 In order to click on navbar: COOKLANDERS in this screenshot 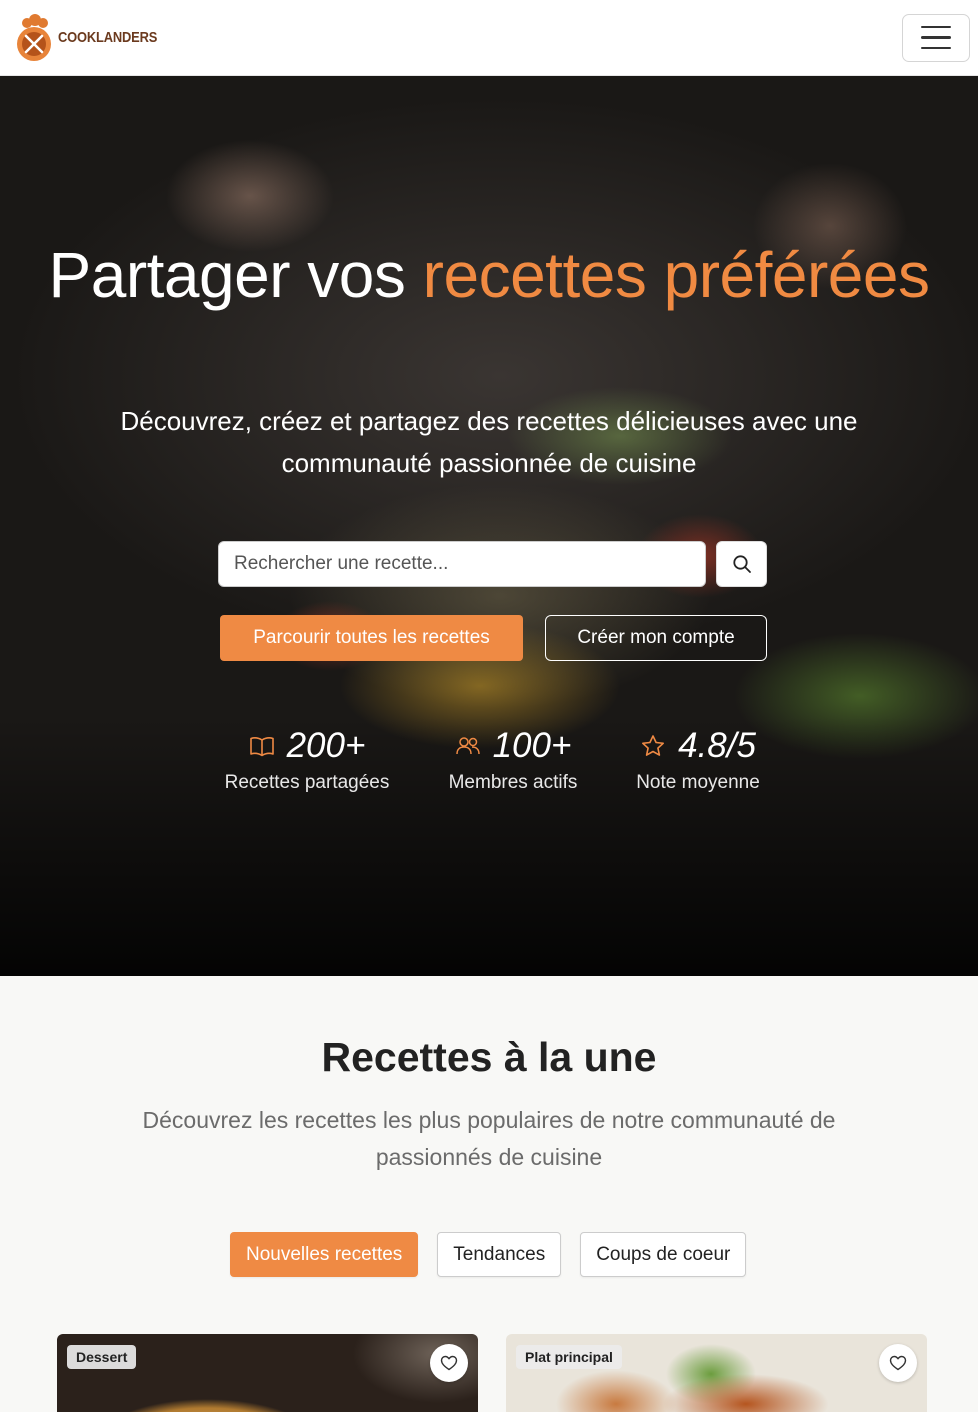, I will do `click(489, 38)`.